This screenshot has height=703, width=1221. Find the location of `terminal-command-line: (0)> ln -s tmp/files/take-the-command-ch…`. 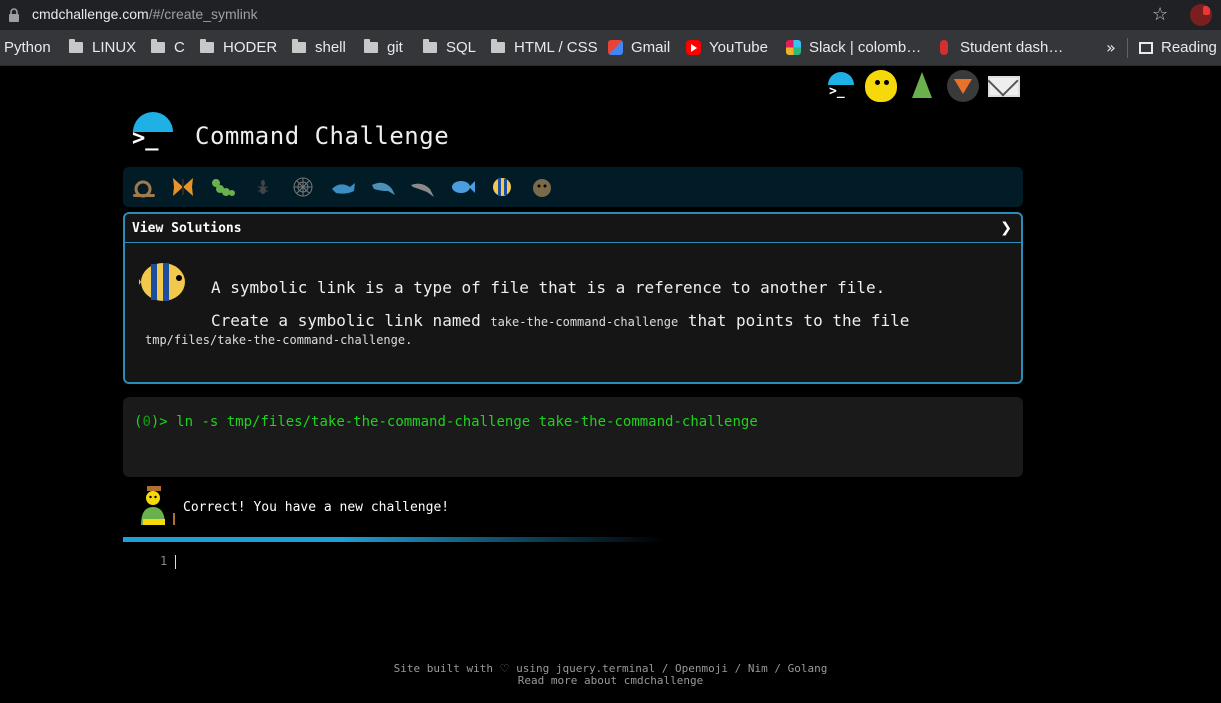

terminal-command-line: (0)> ln -s tmp/files/take-the-command-ch… is located at coordinates (446, 422).